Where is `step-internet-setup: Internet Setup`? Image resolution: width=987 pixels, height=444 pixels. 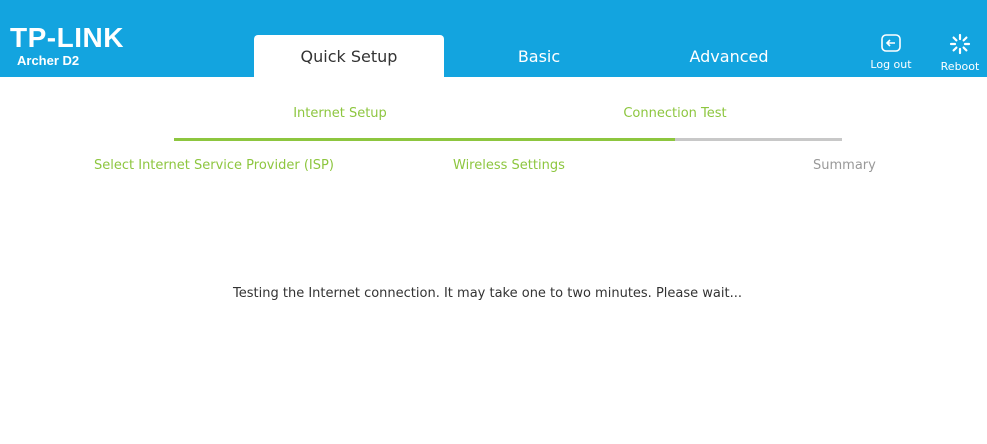 step-internet-setup: Internet Setup is located at coordinates (340, 113).